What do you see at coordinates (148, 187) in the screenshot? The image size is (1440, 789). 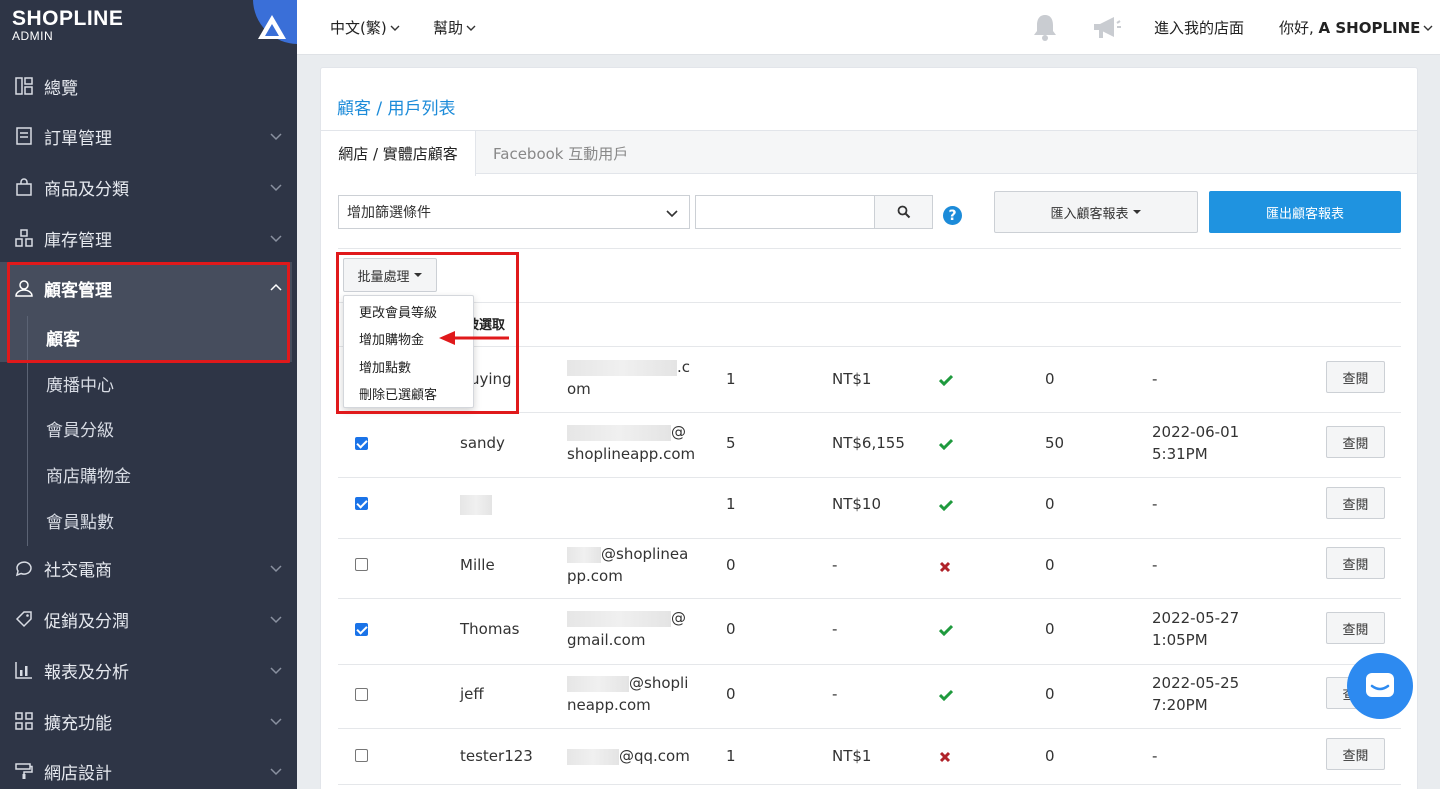 I see `sidebar-item-products: 商品及分類` at bounding box center [148, 187].